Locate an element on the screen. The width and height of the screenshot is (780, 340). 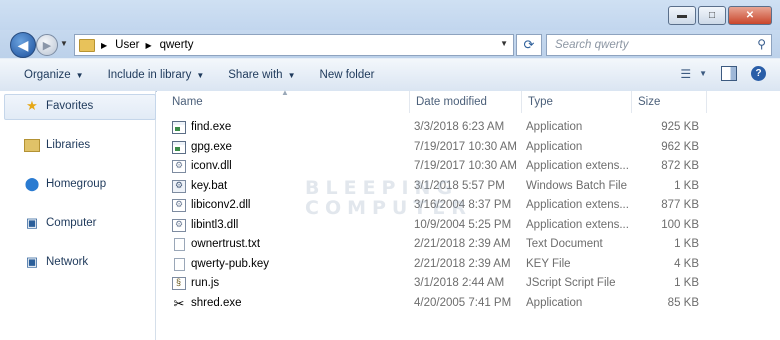
nav-item-homegroup: ⬤ Homegroup is located at coordinates (65, 183).